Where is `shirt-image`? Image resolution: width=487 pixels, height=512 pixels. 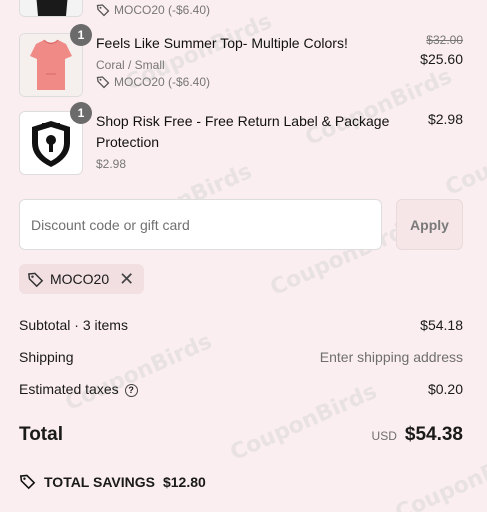
shirt-image is located at coordinates (51, 65).